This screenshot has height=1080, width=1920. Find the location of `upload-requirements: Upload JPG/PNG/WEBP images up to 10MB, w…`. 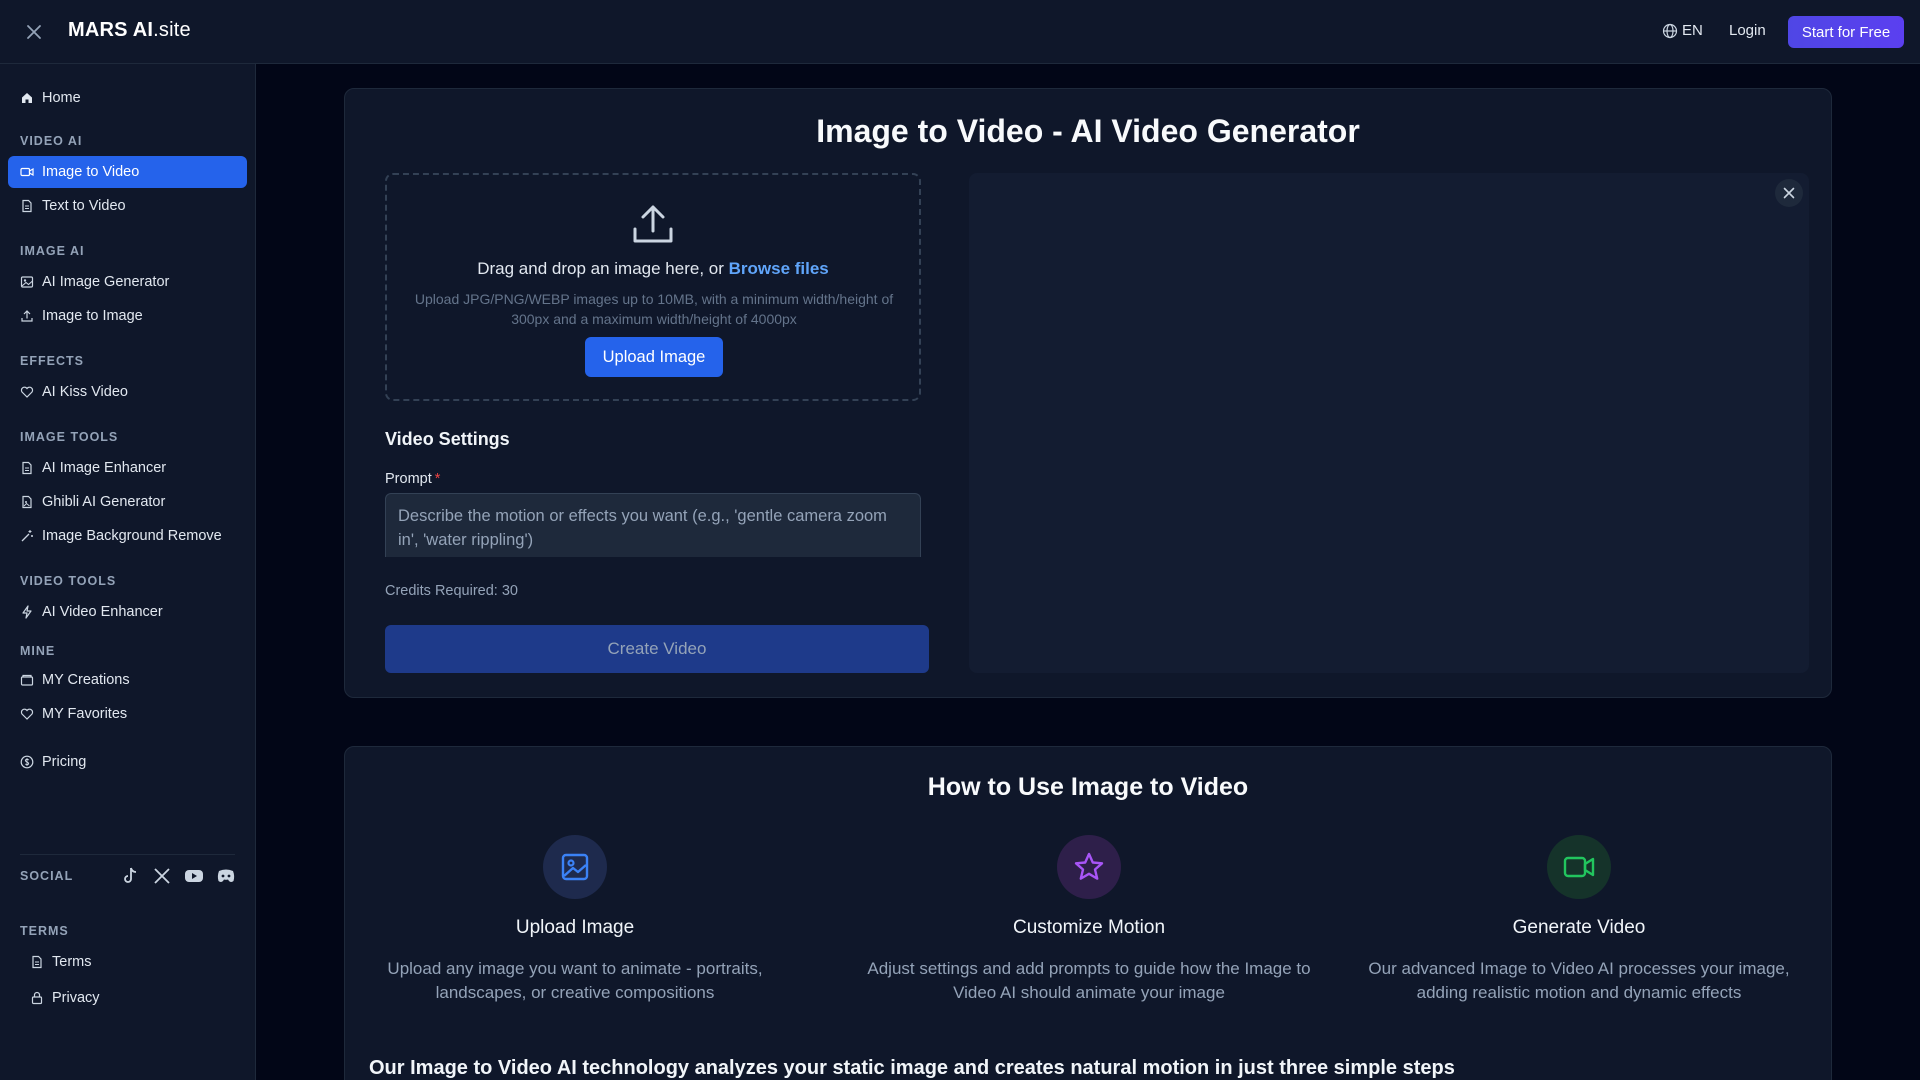

upload-requirements: Upload JPG/PNG/WEBP images up to 10MB, w… is located at coordinates (654, 309).